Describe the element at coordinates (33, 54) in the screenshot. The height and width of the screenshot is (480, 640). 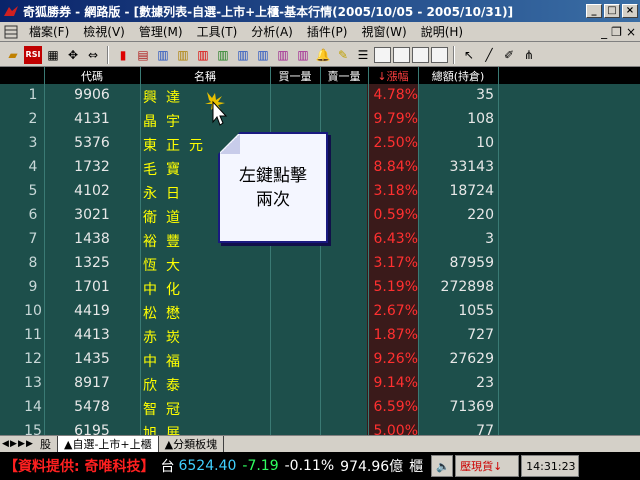
I see `rsi-button: RSI` at that location.